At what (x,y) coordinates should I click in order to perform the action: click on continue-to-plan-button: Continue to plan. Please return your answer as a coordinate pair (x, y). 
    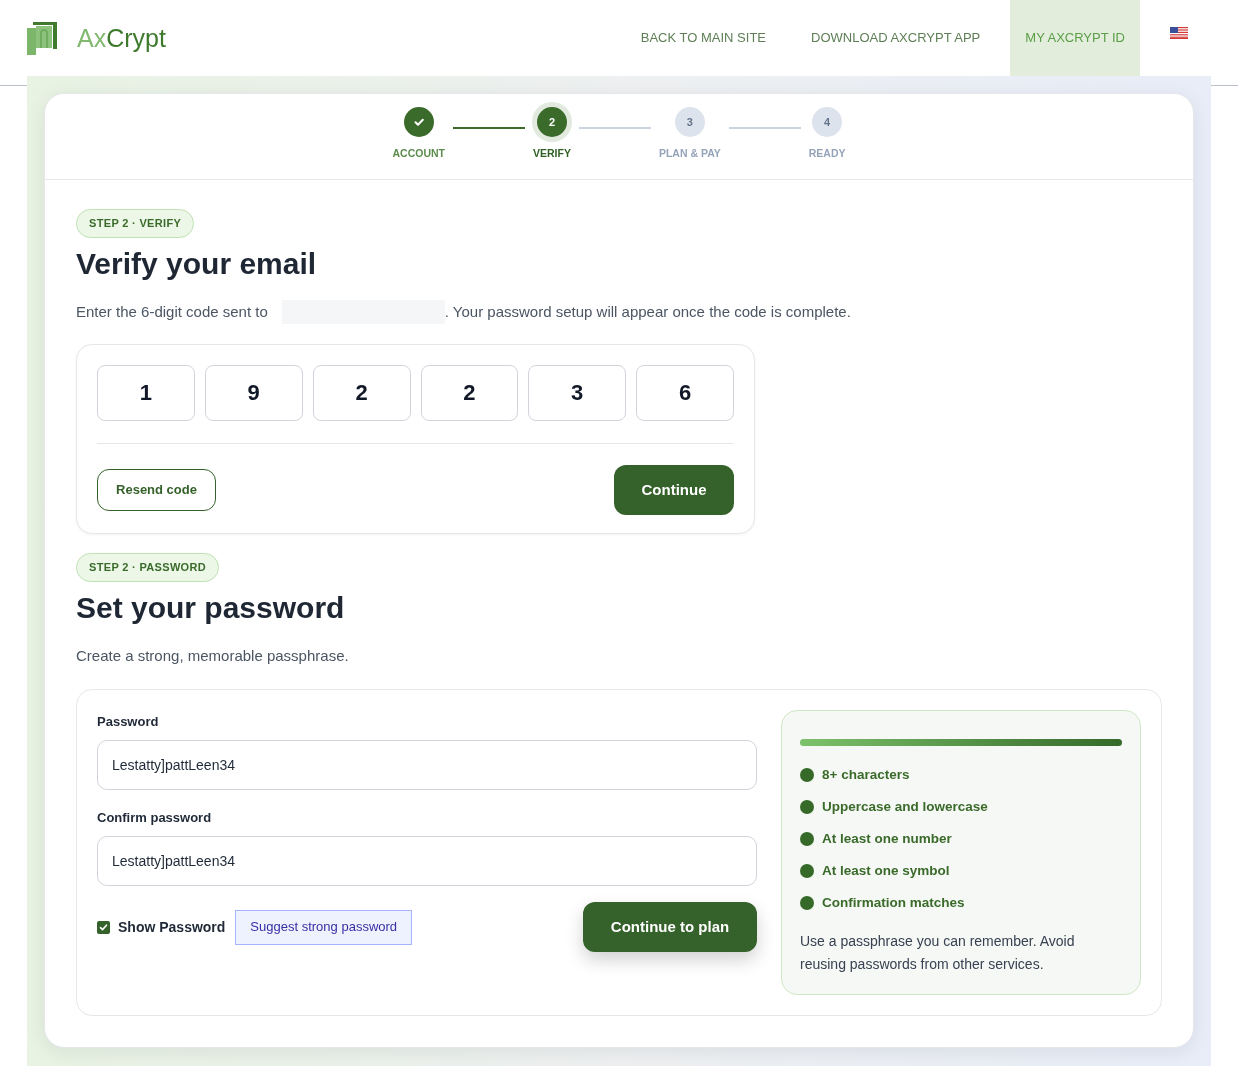
    Looking at the image, I should click on (670, 927).